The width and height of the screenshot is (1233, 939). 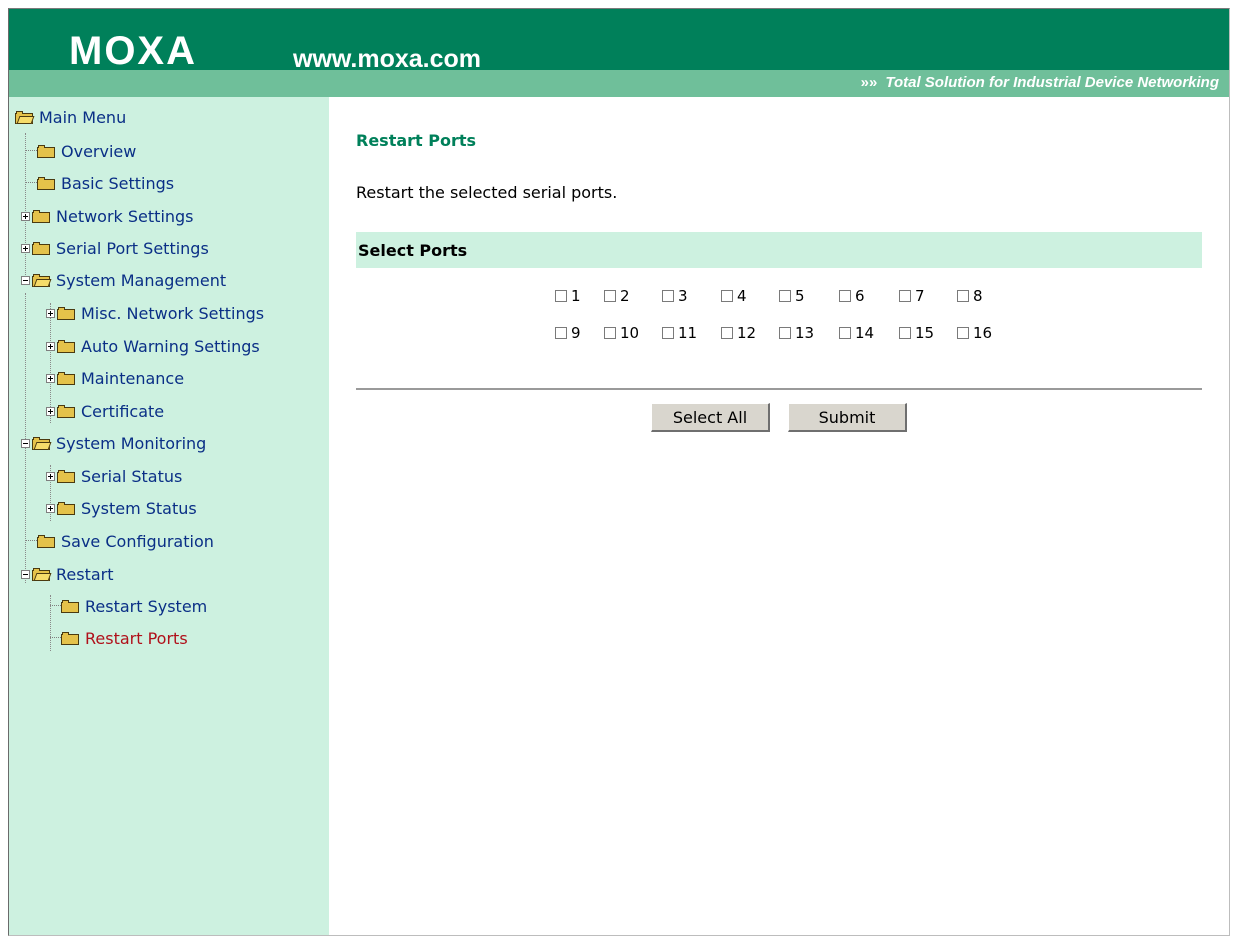 What do you see at coordinates (747, 333) in the screenshot?
I see `port-label: 12` at bounding box center [747, 333].